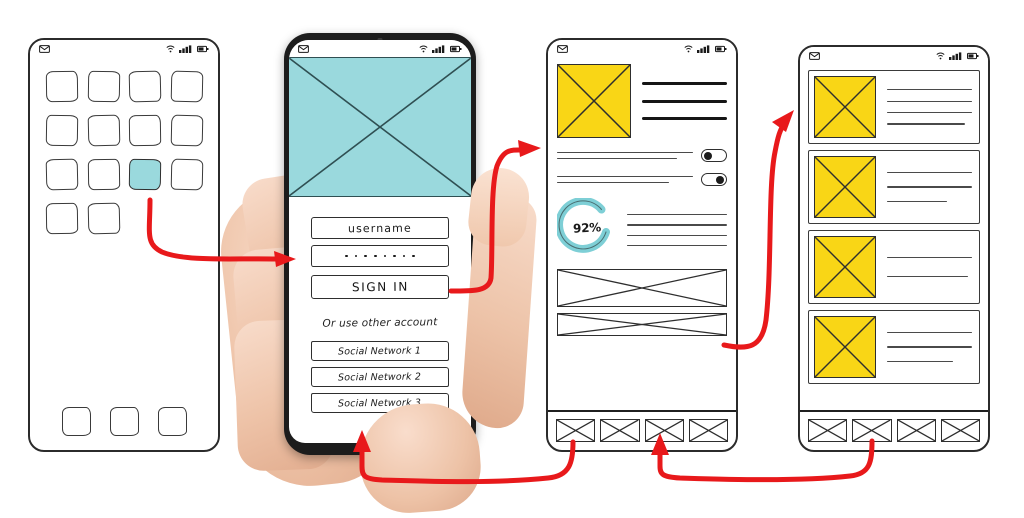 This screenshot has width=1024, height=518. Describe the element at coordinates (714, 155) in the screenshot. I see `toggle-switch-off` at that location.